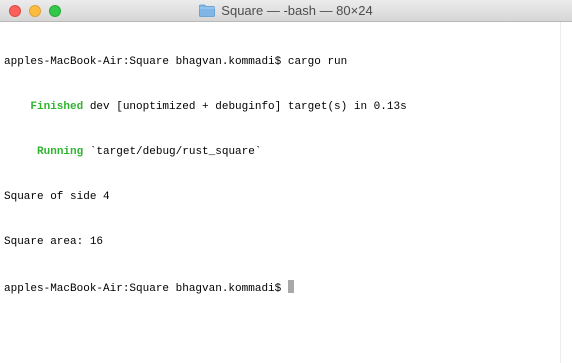 The image size is (572, 363). What do you see at coordinates (282, 197) in the screenshot?
I see `terminal-line-output-side: Square of side 4` at bounding box center [282, 197].